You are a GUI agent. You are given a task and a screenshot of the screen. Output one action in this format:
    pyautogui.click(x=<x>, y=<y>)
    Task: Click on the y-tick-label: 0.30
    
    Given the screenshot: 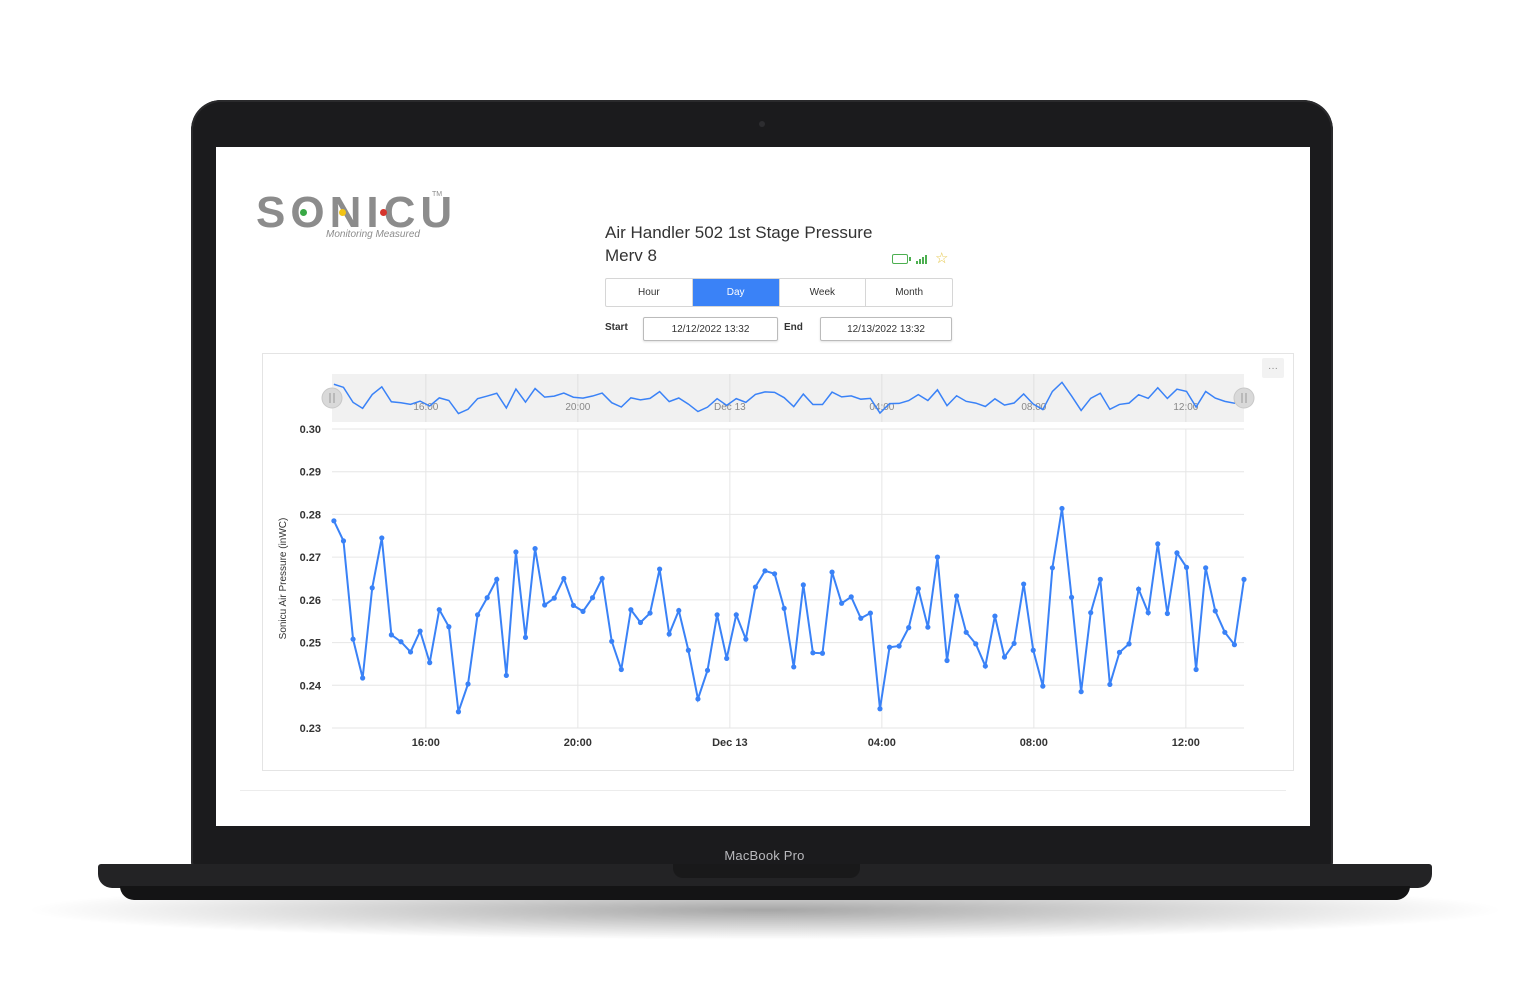 What is the action you would take?
    pyautogui.click(x=310, y=430)
    